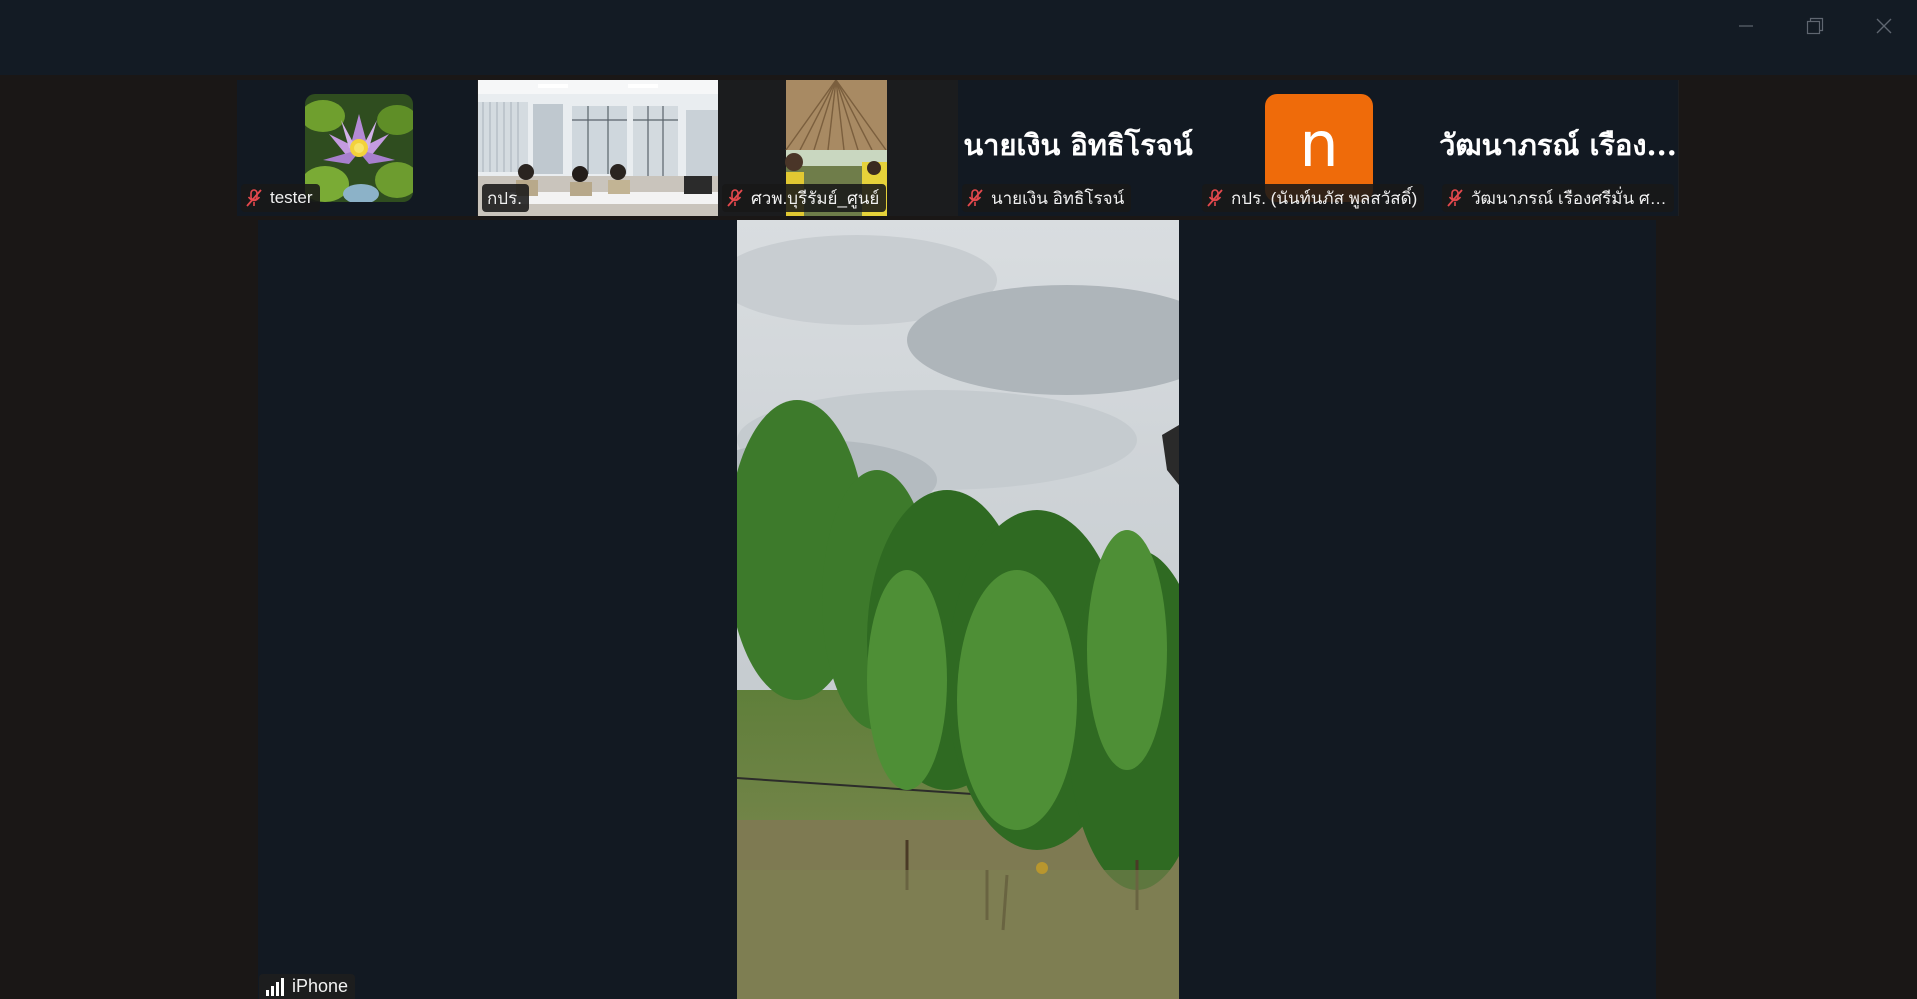 The height and width of the screenshot is (999, 1917). I want to click on participant-nameplate: กปร., so click(505, 198).